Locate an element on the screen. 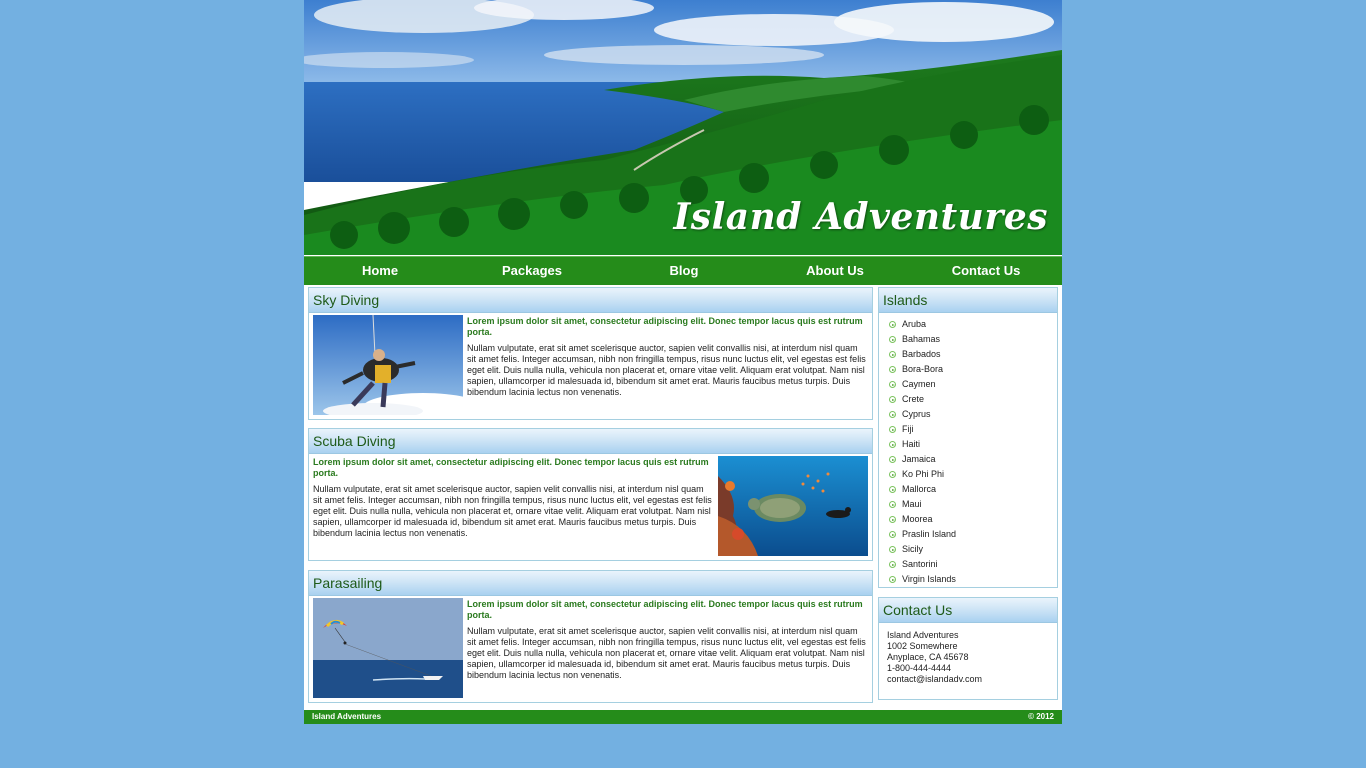 This screenshot has width=1366, height=768. parasailing-image is located at coordinates (388, 648).